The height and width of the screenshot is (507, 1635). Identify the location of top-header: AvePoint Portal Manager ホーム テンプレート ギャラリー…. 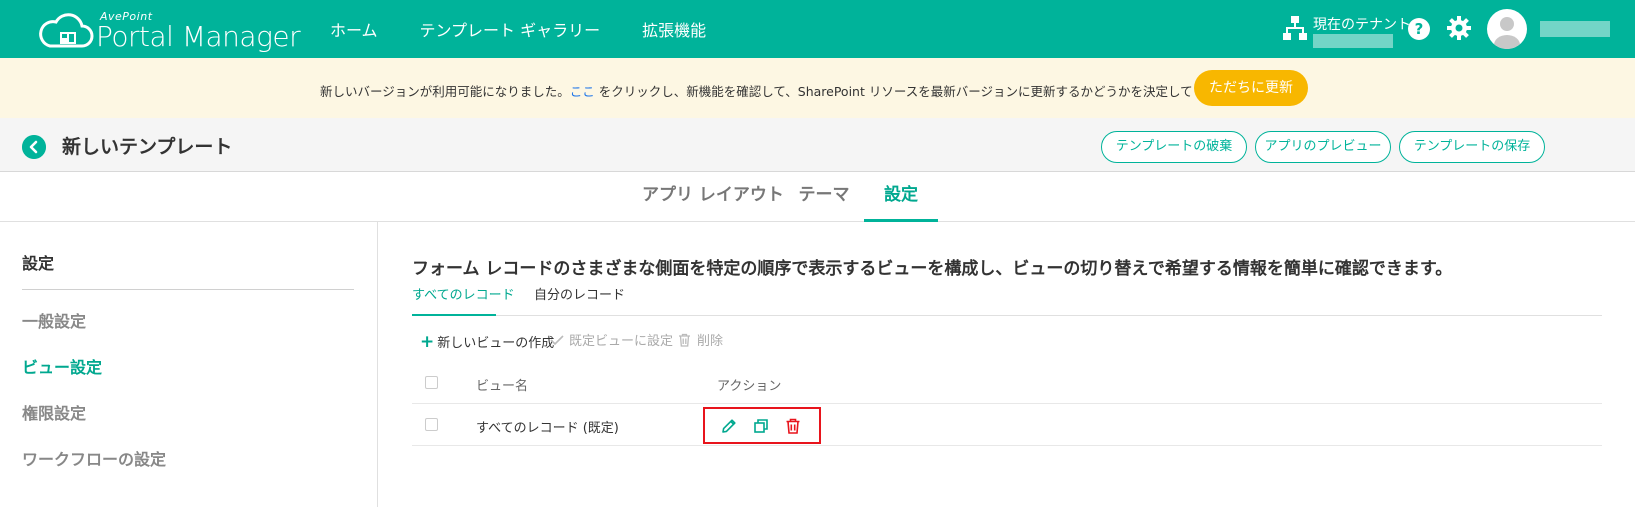
(817, 29).